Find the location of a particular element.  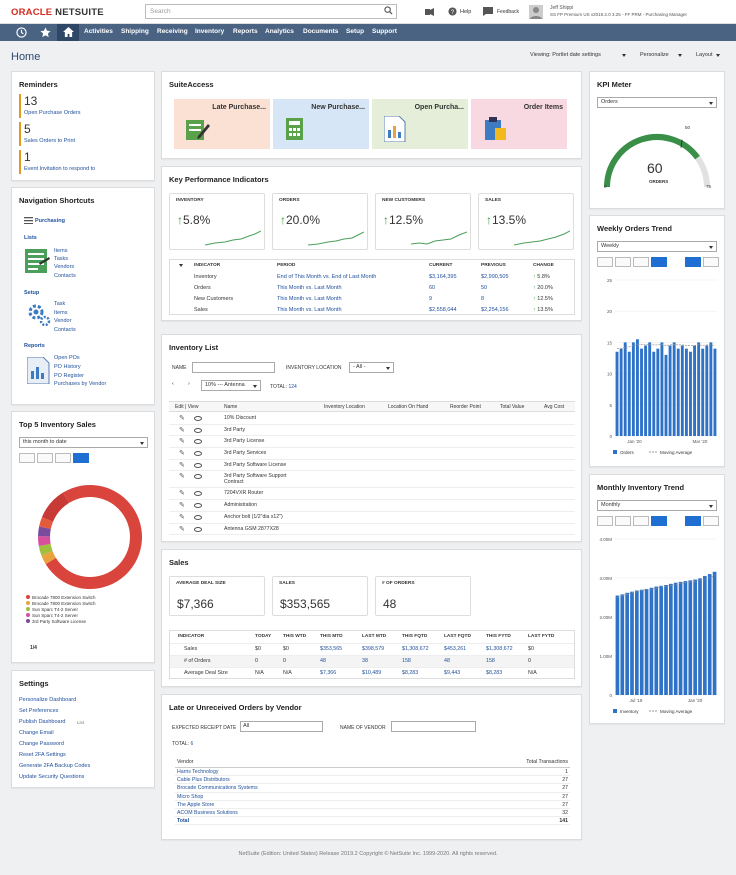

lists-link-items: Items is located at coordinates (60, 251).